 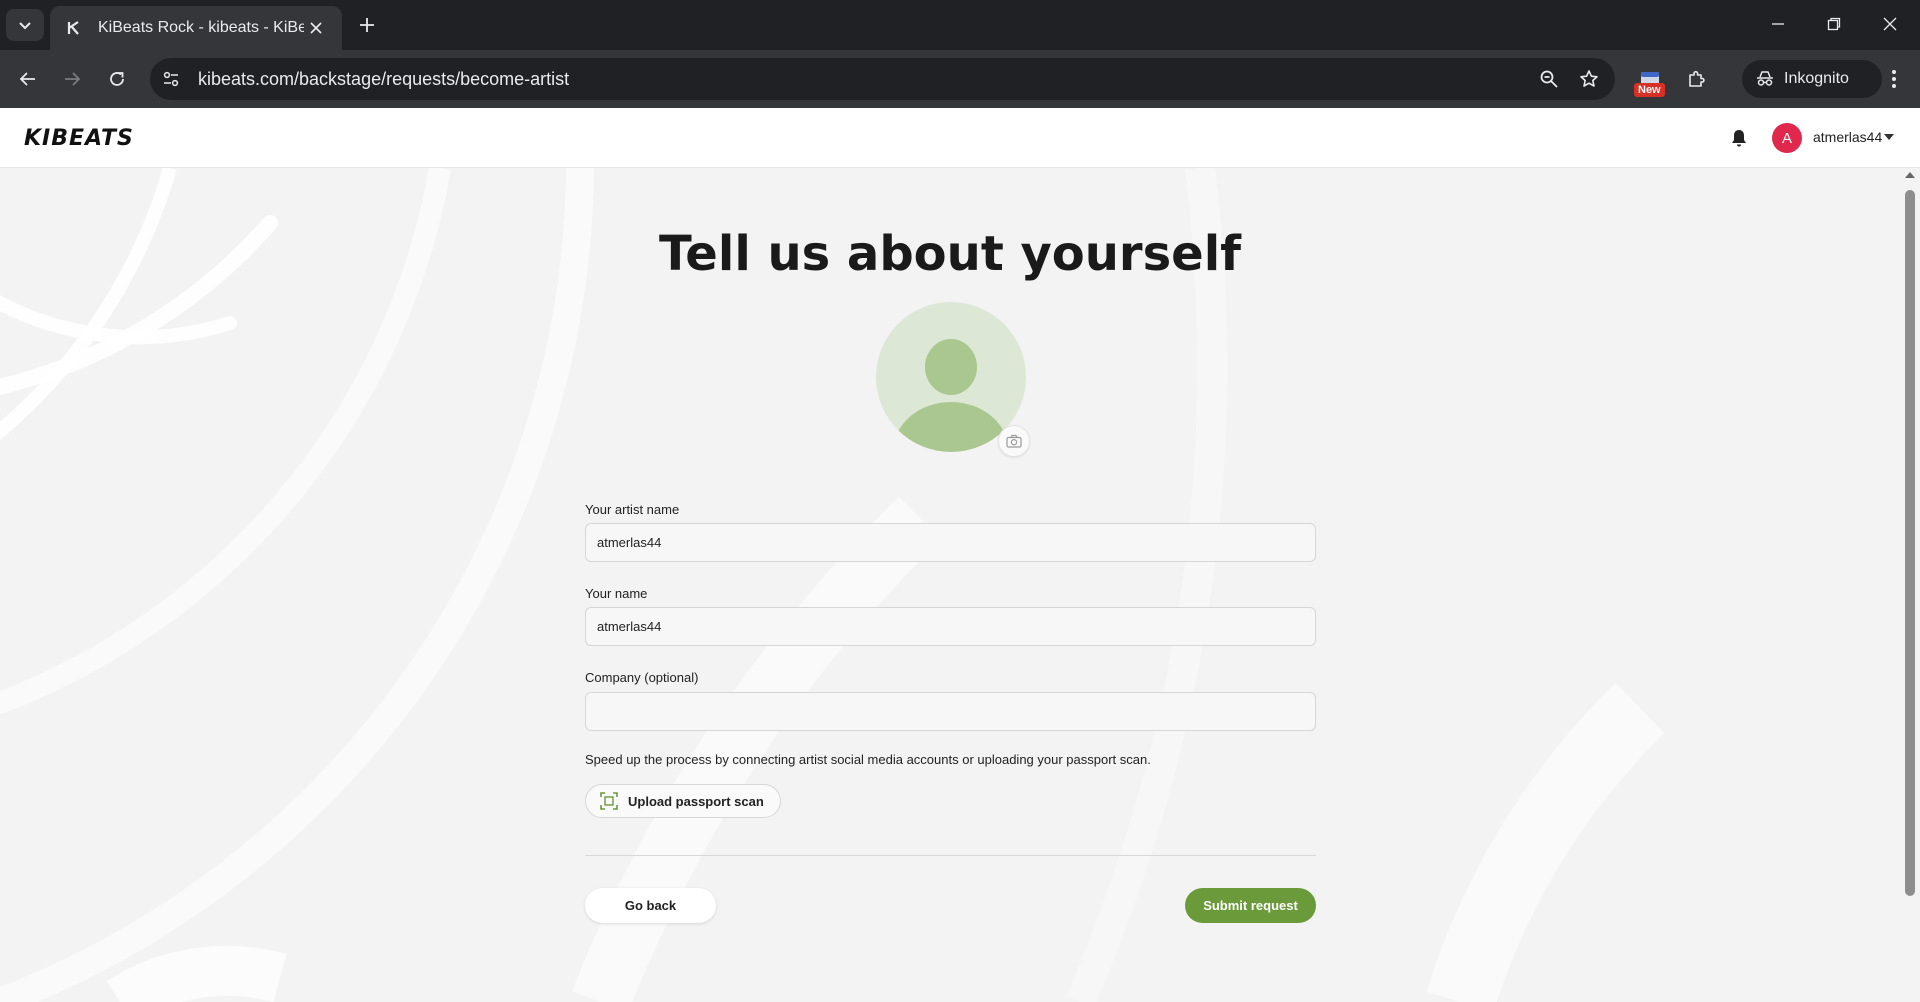 I want to click on reload-button, so click(x=117, y=79).